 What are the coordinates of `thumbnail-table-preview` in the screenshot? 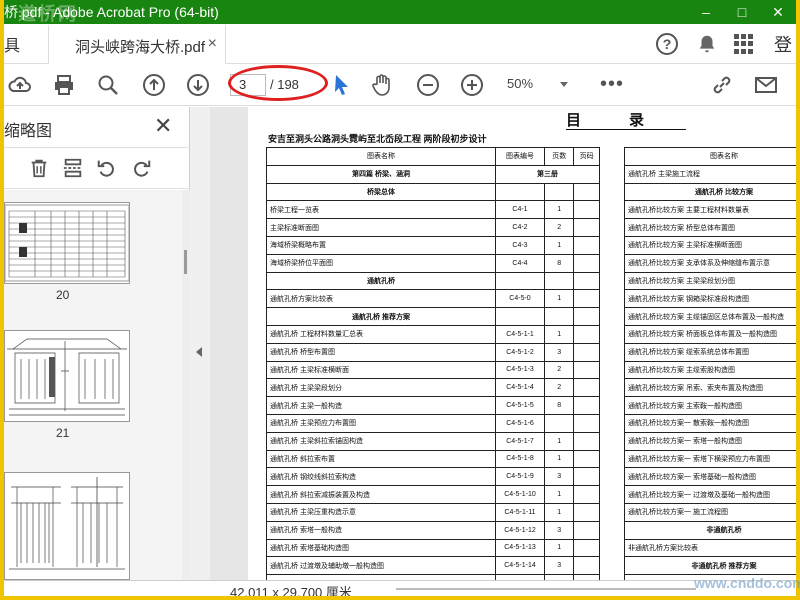 It's located at (67, 243).